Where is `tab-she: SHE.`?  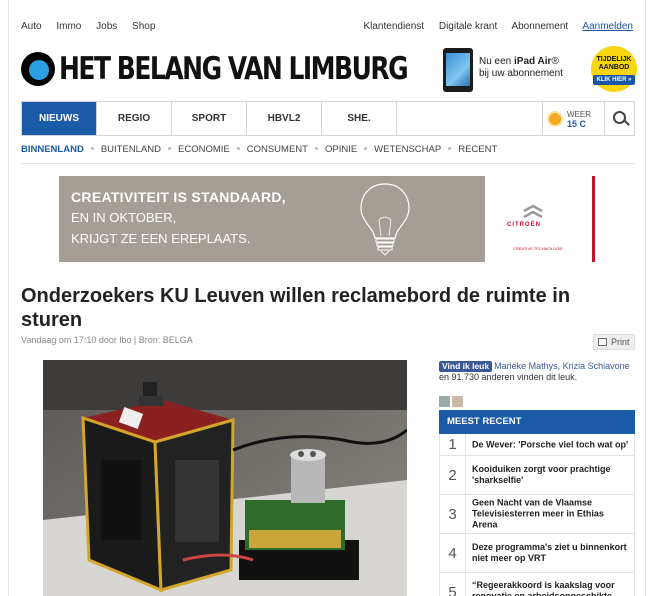 tab-she: SHE. is located at coordinates (359, 118).